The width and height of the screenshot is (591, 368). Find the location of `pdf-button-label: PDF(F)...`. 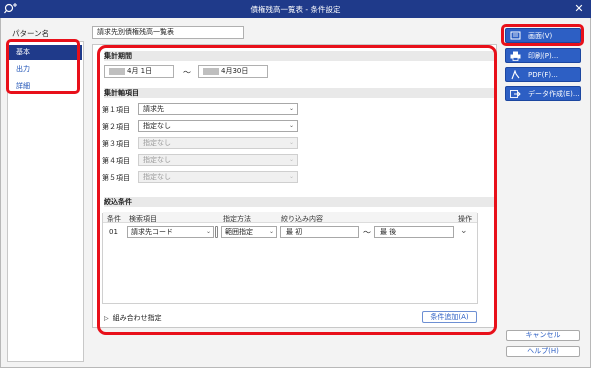

pdf-button-label: PDF(F)... is located at coordinates (543, 75).